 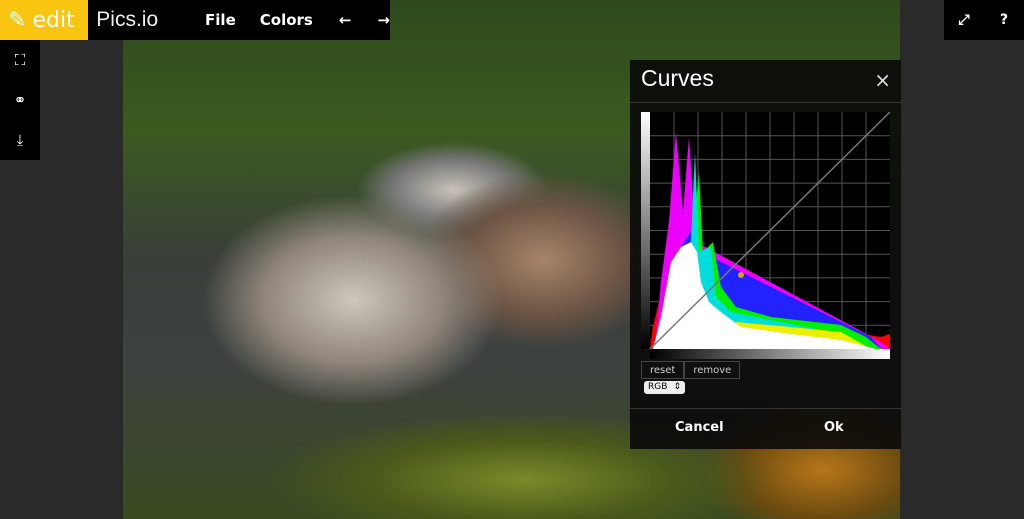 I want to click on curve-control-point, so click(x=741, y=275).